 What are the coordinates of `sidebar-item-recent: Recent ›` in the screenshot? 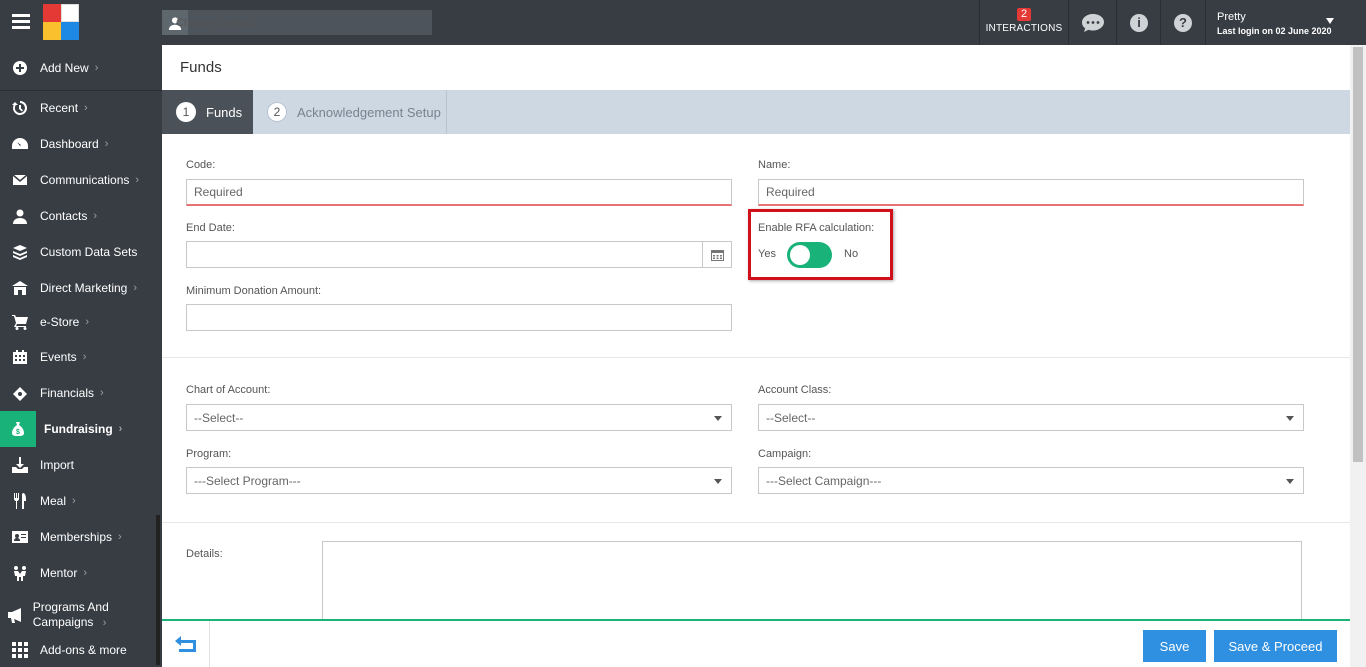 It's located at (79, 108).